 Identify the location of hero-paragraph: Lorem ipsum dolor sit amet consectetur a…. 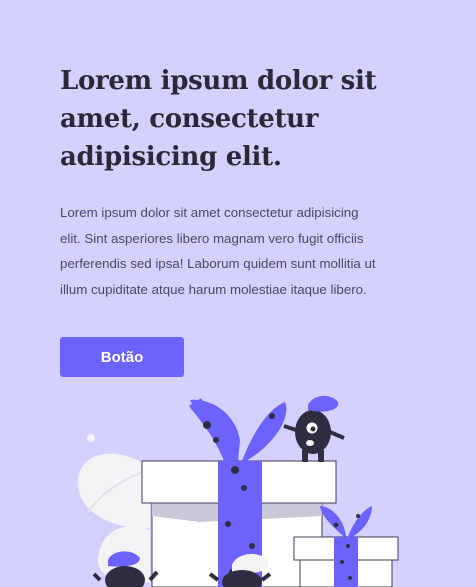
(218, 251).